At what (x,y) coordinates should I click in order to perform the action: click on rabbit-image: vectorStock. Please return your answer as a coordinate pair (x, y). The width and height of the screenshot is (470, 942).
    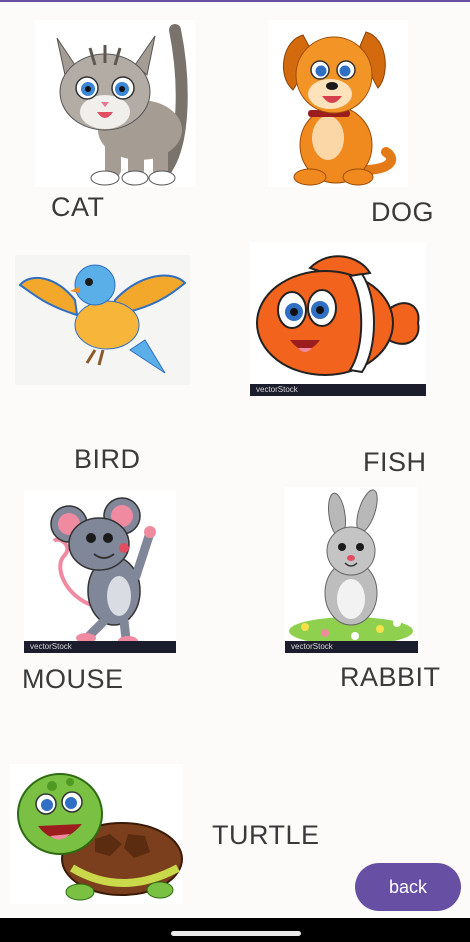
    Looking at the image, I should click on (351, 570).